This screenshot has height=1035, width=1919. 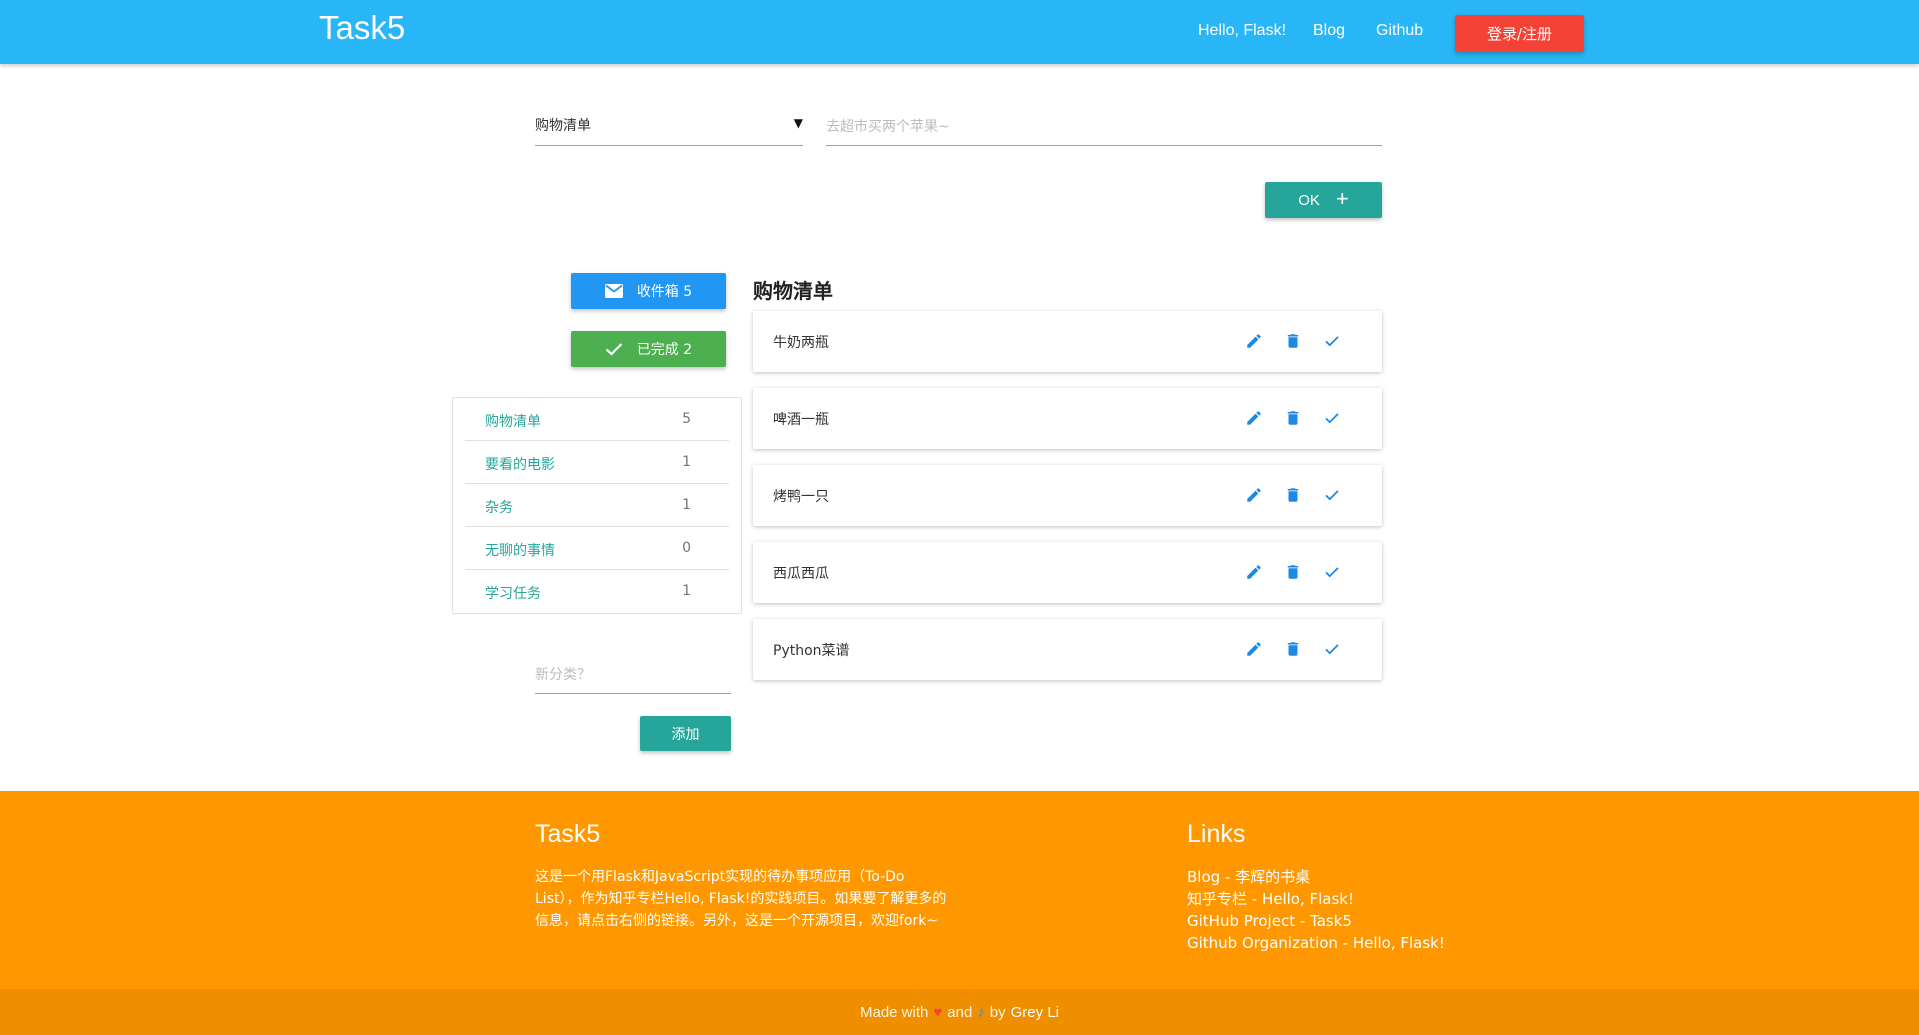 I want to click on nav-link-blog: Blog, so click(x=1329, y=31).